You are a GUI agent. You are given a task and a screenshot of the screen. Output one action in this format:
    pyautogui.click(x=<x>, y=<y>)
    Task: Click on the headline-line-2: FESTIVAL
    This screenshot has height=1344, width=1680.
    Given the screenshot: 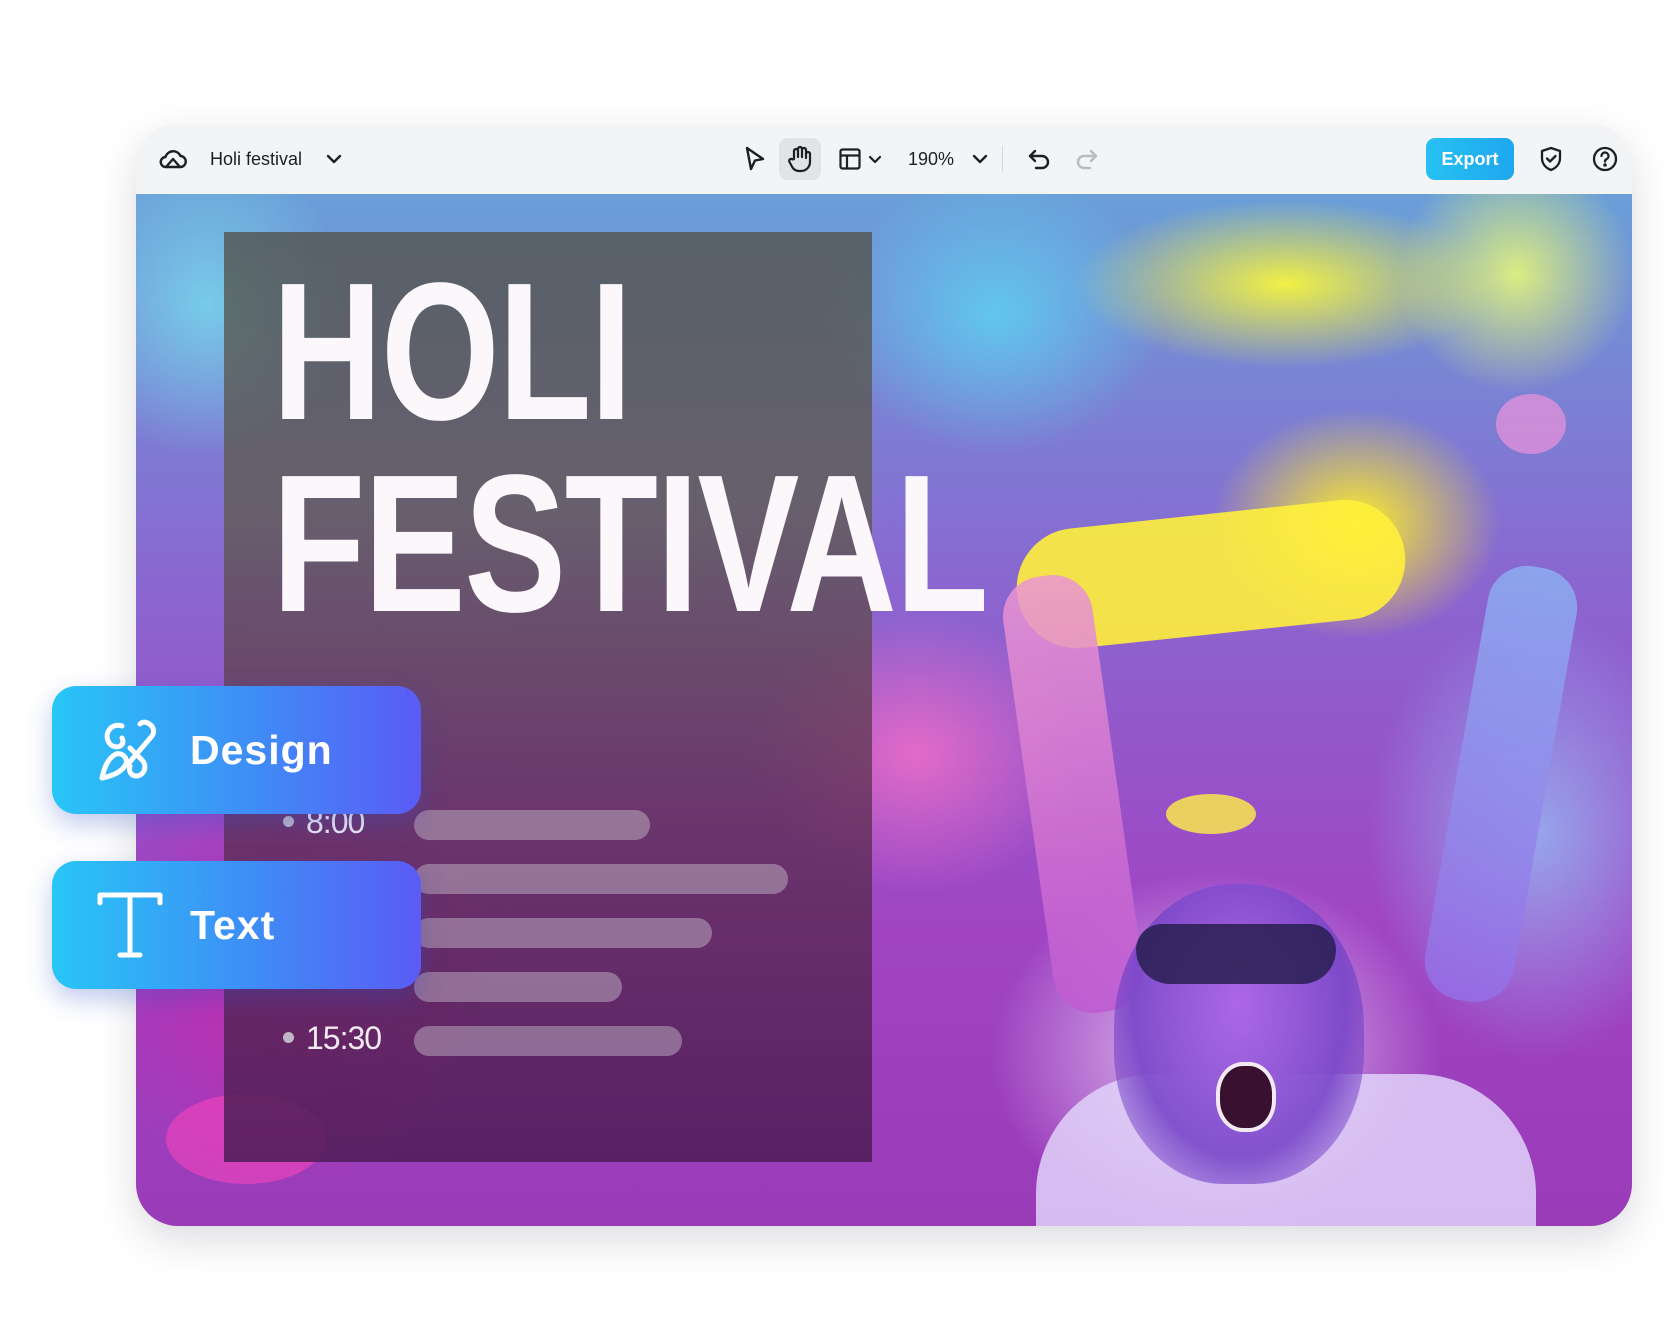 What is the action you would take?
    pyautogui.click(x=630, y=543)
    